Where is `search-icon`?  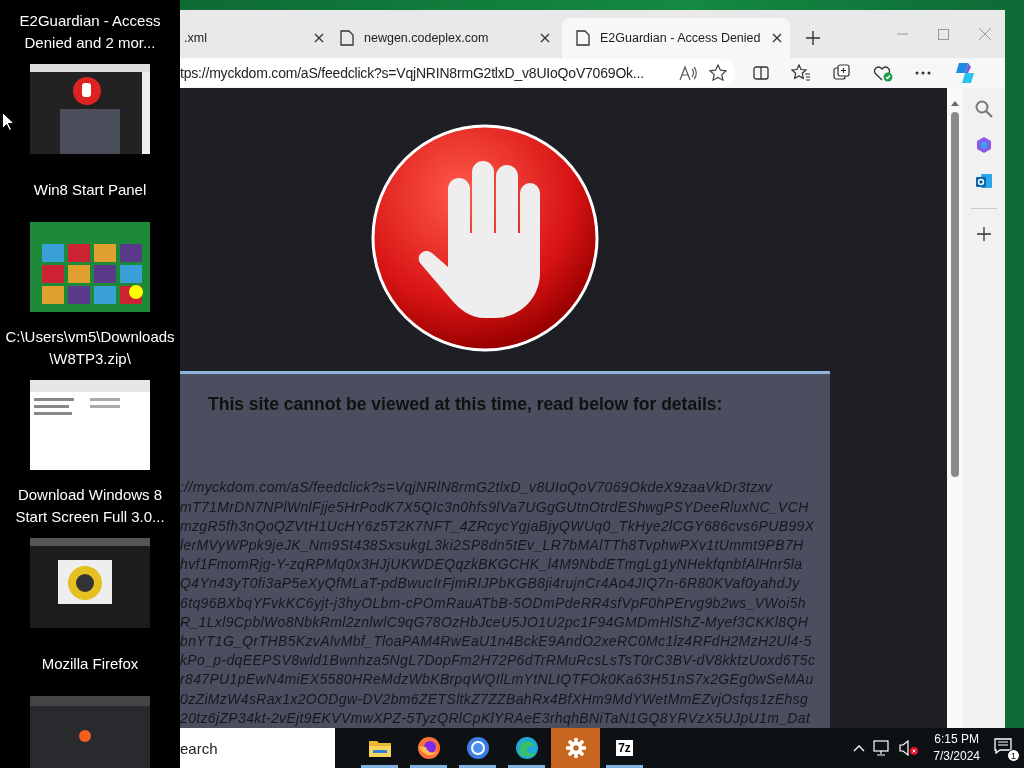 search-icon is located at coordinates (984, 109).